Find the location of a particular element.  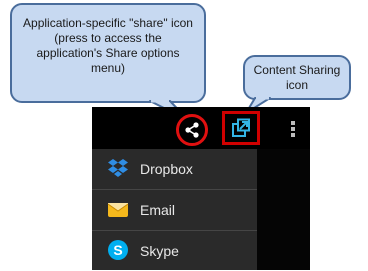

menu-item-skype: S Skype is located at coordinates (174, 251).